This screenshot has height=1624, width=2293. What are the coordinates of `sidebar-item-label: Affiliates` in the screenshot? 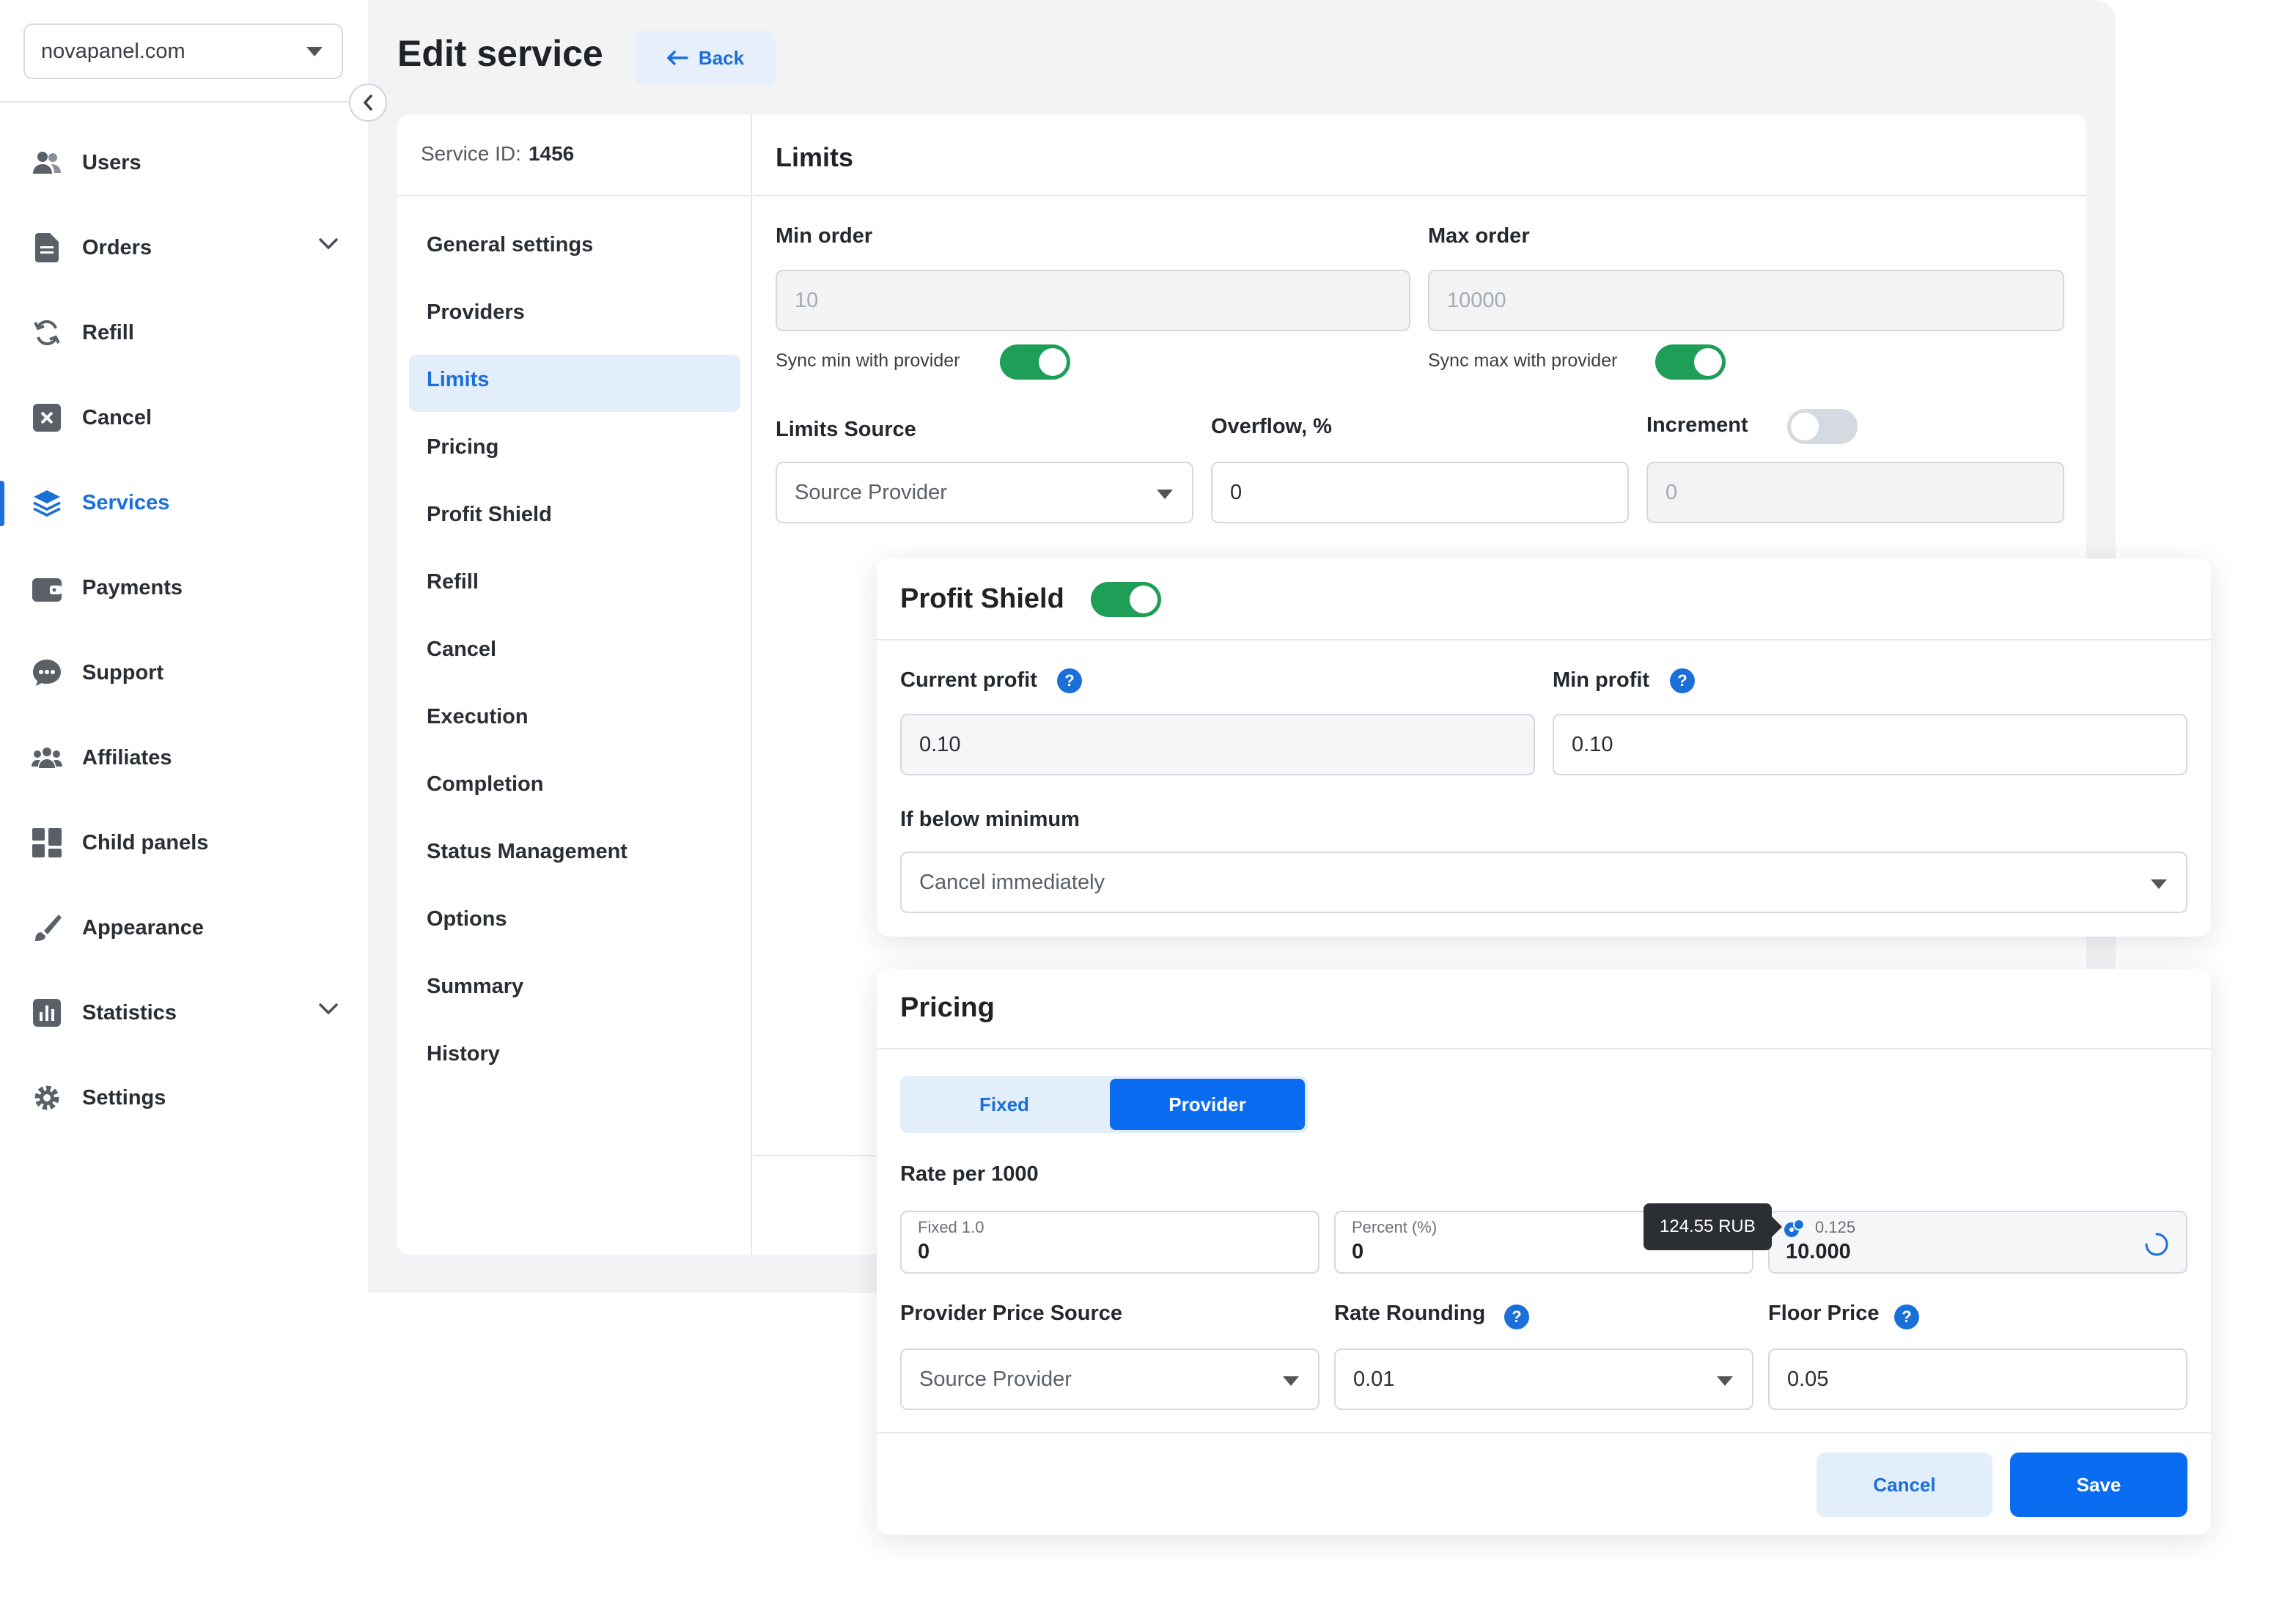 It's located at (127, 757).